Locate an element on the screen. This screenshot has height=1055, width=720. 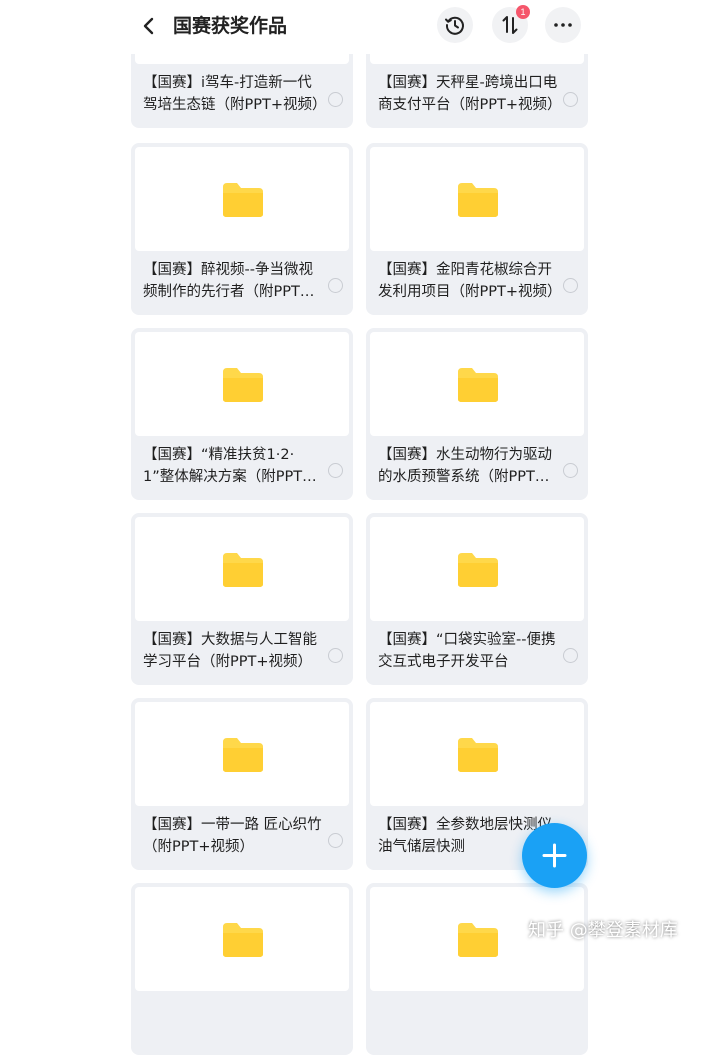
more-button is located at coordinates (563, 25).